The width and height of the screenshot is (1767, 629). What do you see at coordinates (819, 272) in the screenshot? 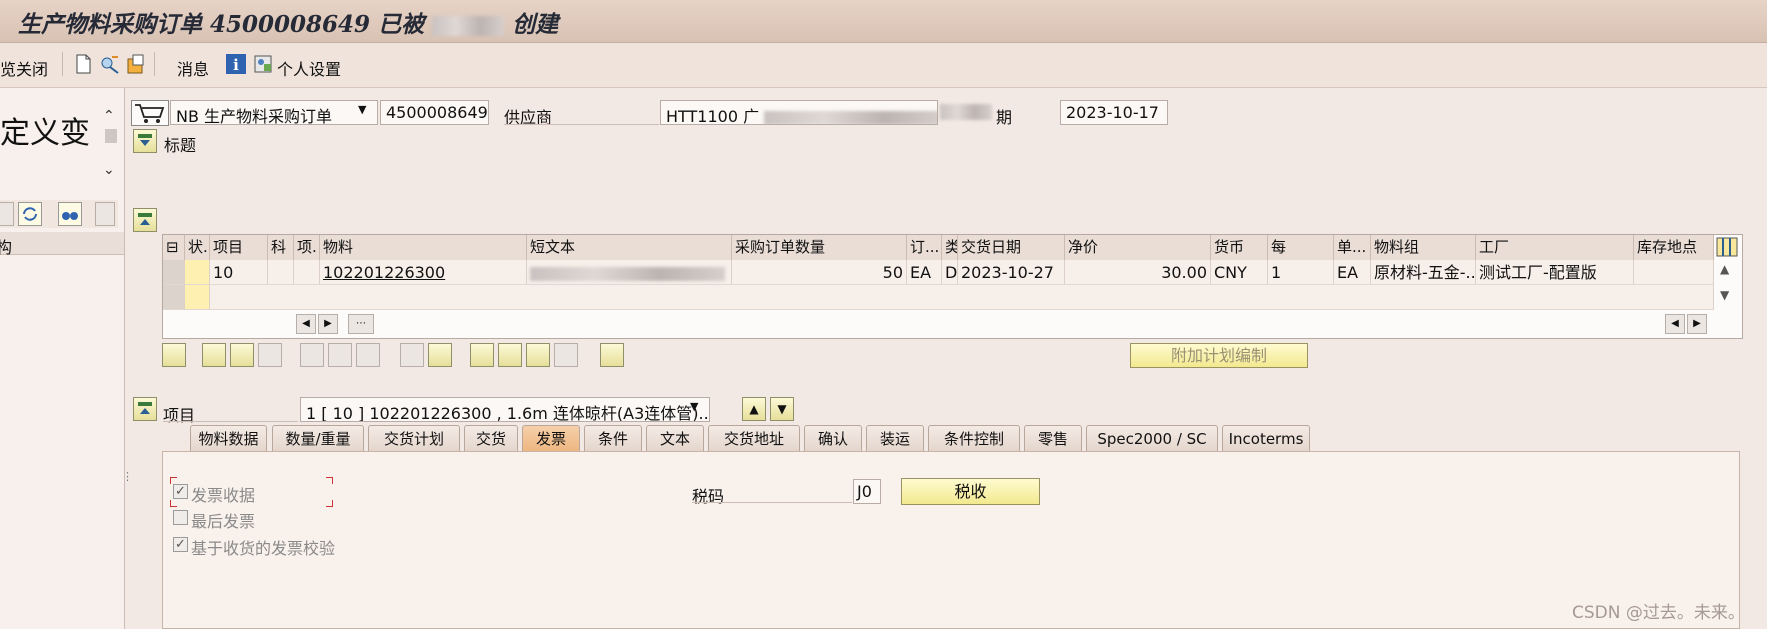
I see `qty-cell: 50` at bounding box center [819, 272].